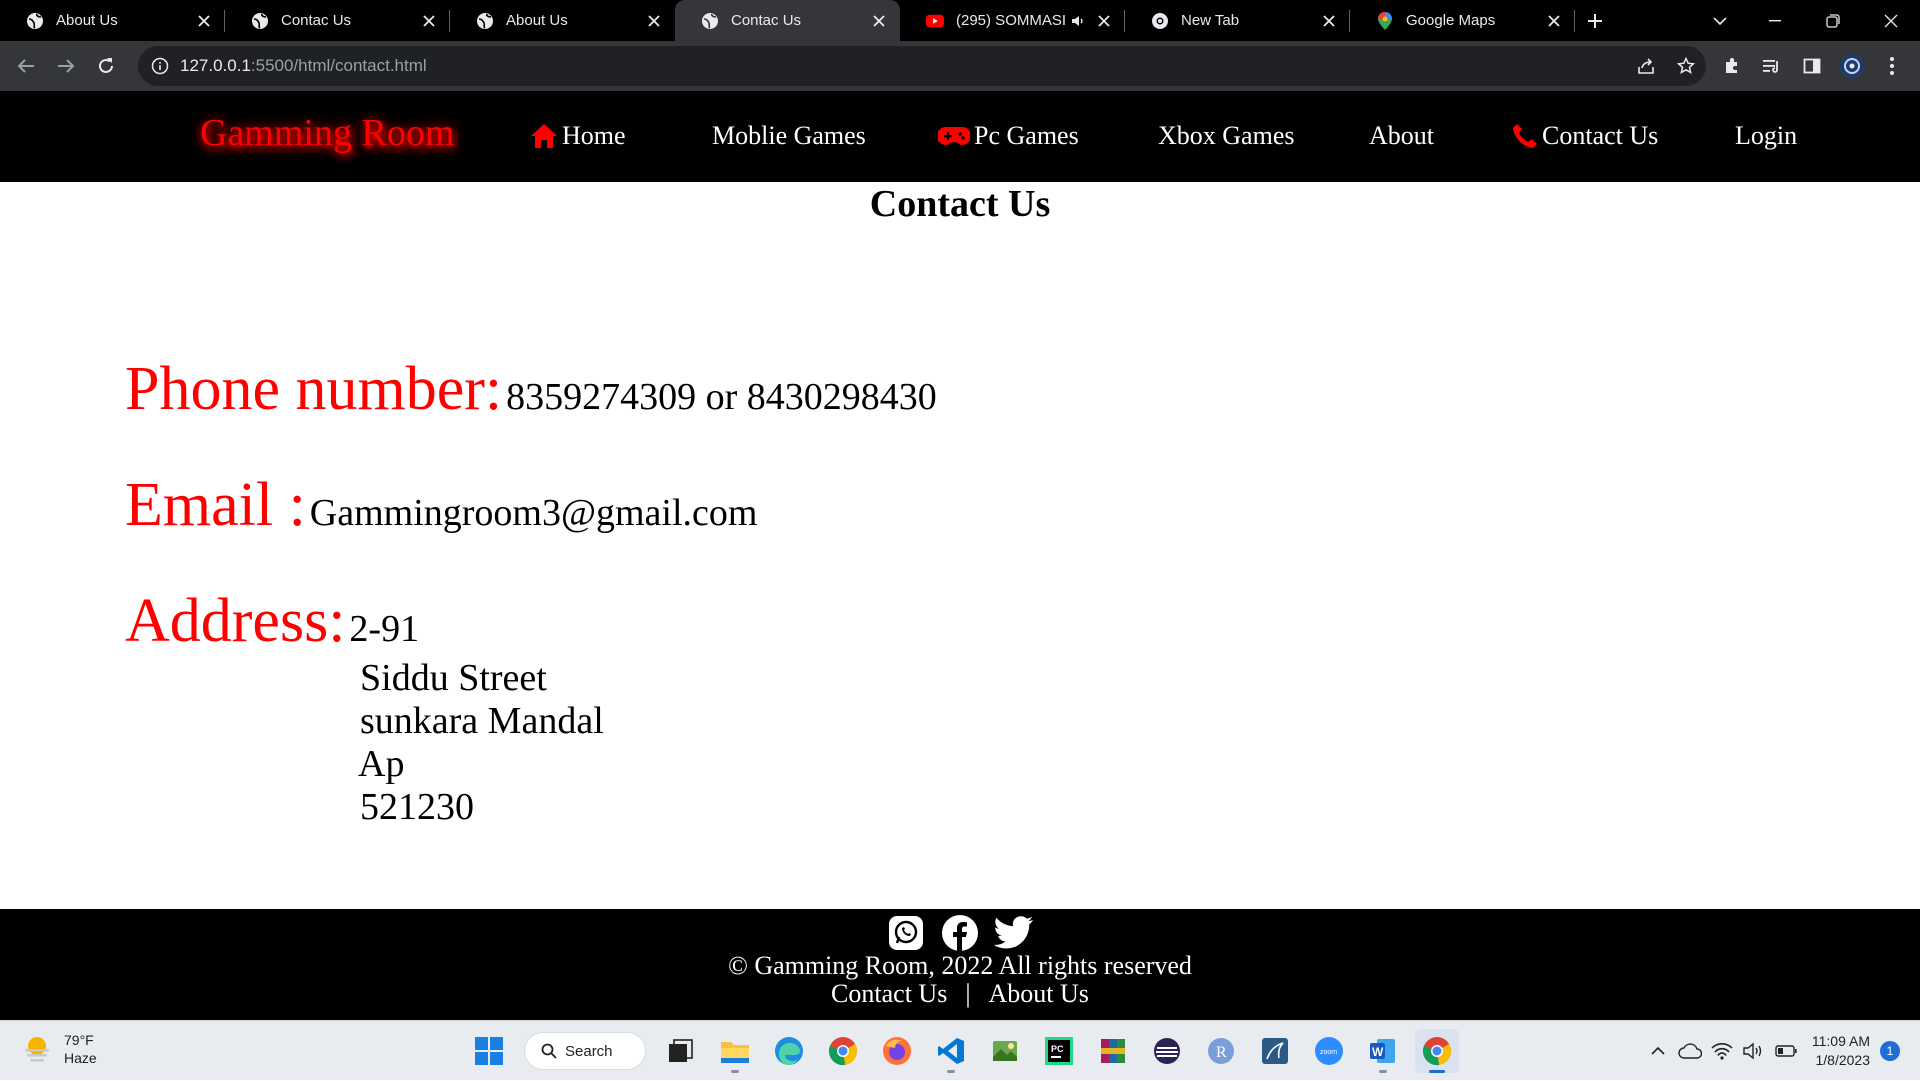  What do you see at coordinates (338, 65) in the screenshot?
I see `url-path: :5500/html/contact.html` at bounding box center [338, 65].